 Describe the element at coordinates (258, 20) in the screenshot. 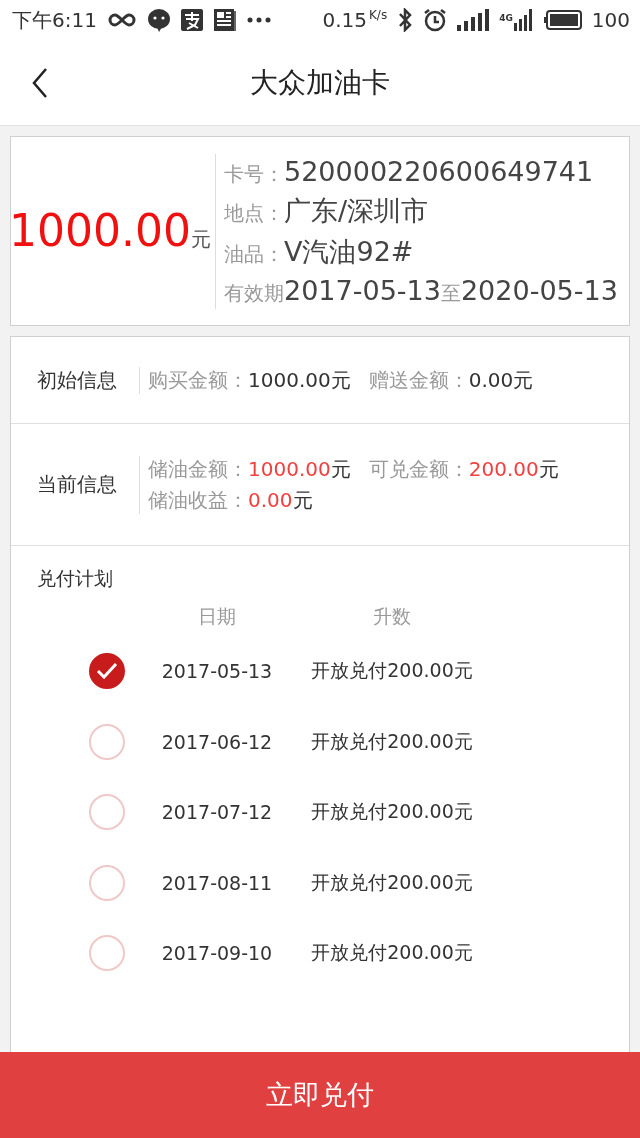

I see `more-icon` at that location.